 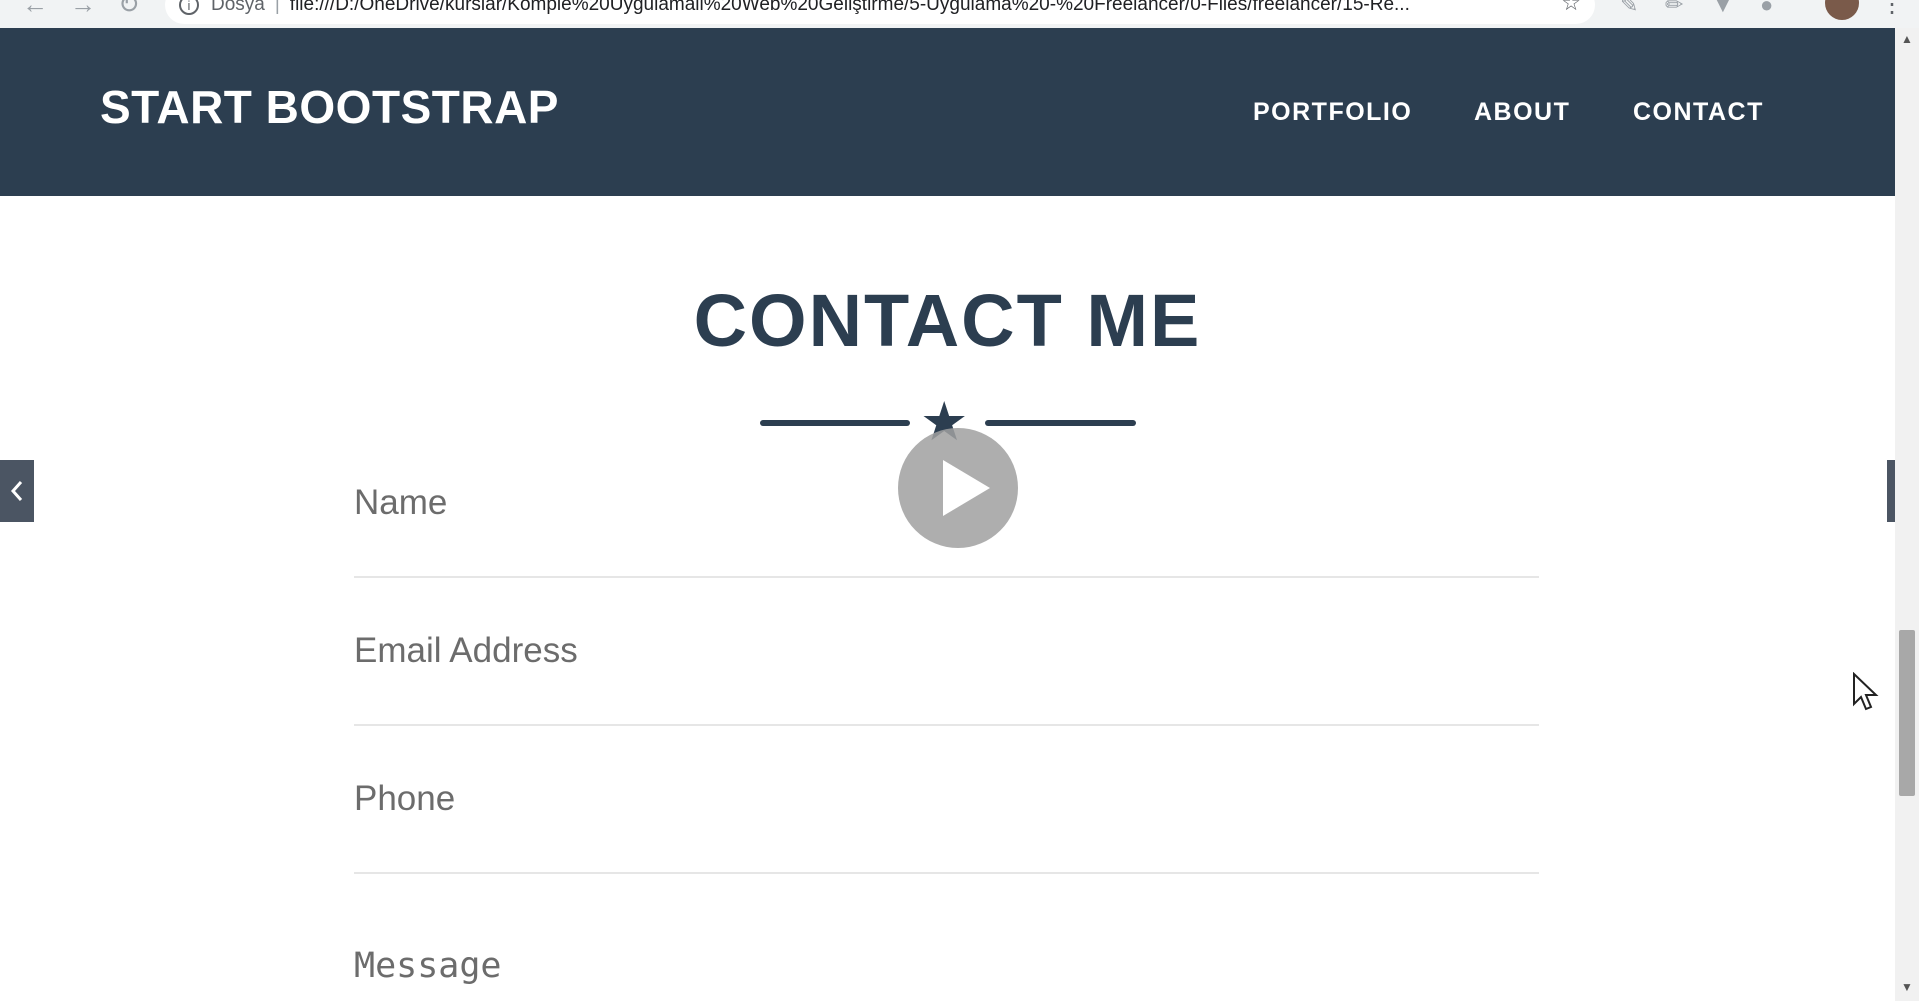 I want to click on nav-link-contact: CONTACT, so click(x=1698, y=112).